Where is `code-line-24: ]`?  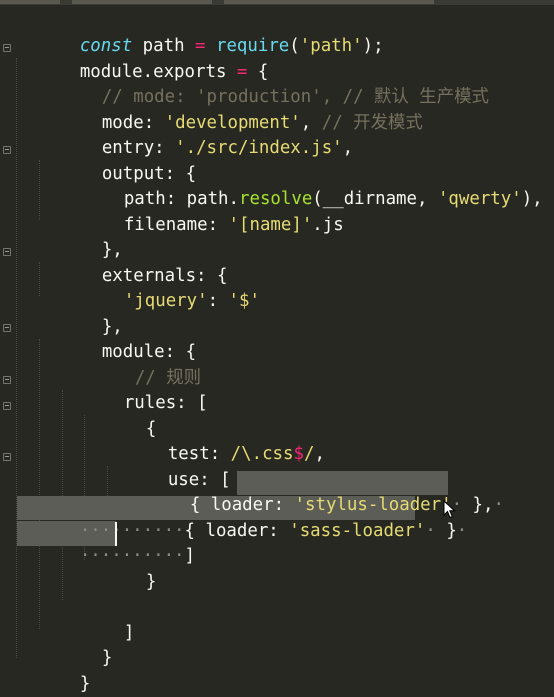
code-line-24: ] is located at coordinates (97, 619).